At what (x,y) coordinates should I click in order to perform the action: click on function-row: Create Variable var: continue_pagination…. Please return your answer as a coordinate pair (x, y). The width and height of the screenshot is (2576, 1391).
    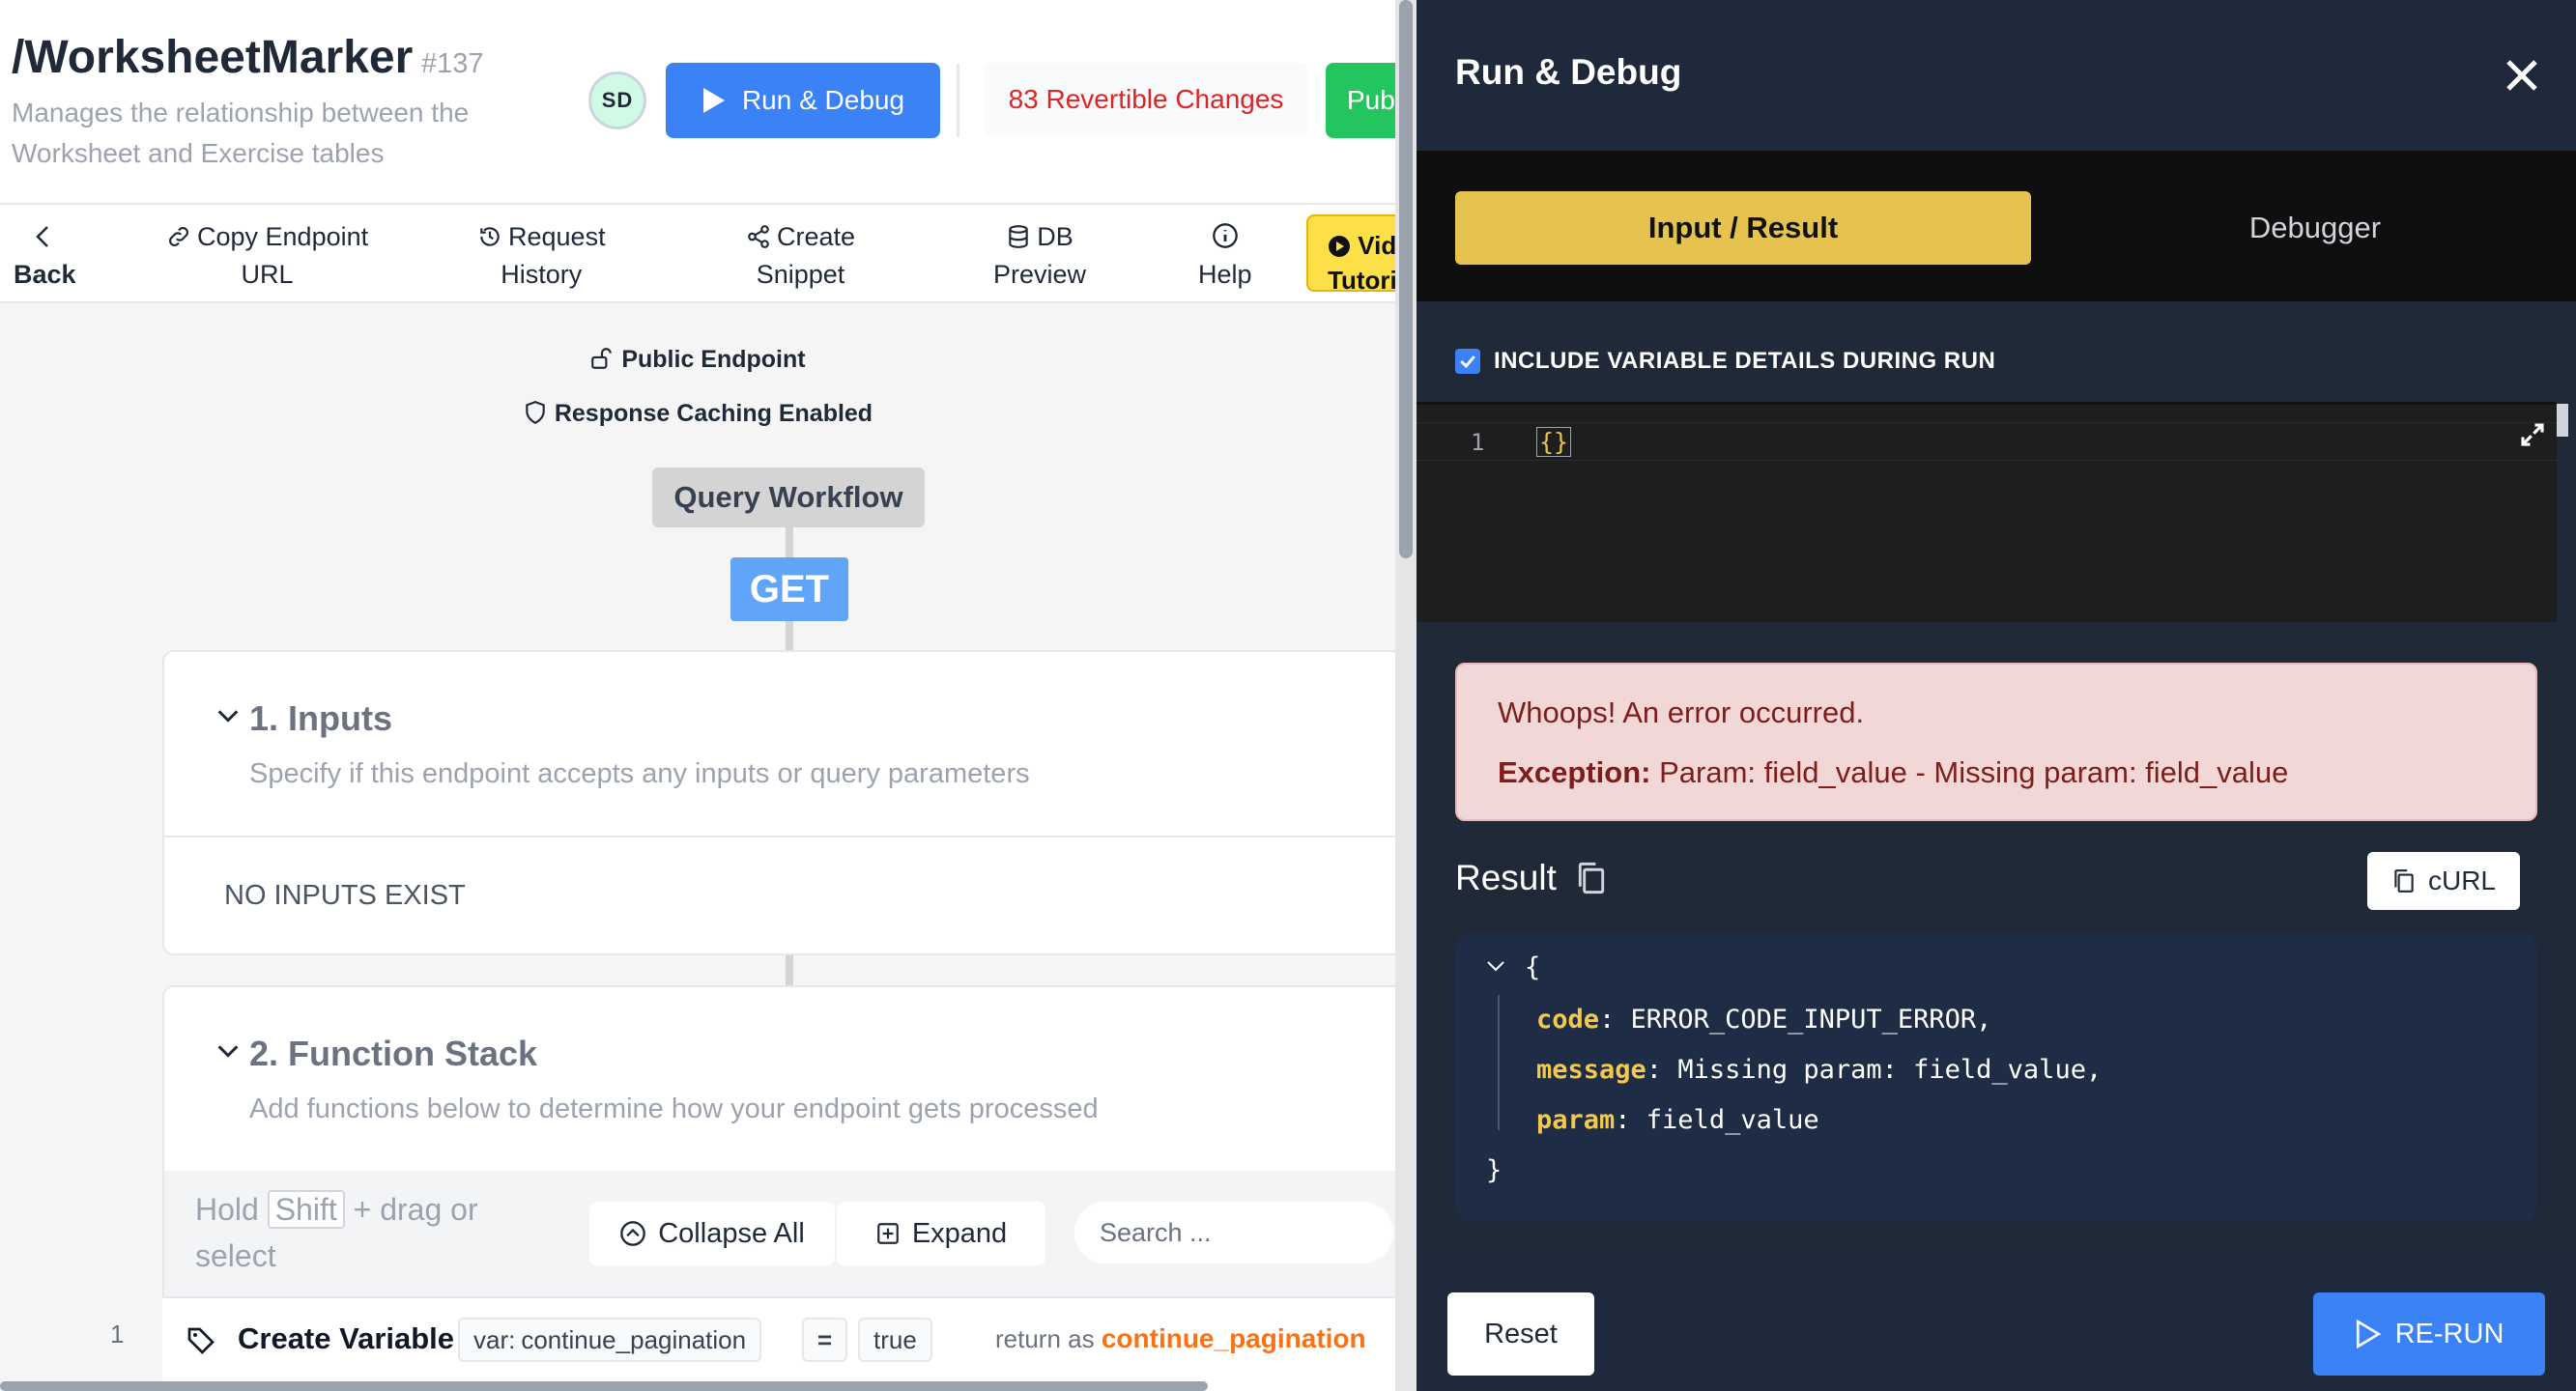
    Looking at the image, I should click on (779, 1340).